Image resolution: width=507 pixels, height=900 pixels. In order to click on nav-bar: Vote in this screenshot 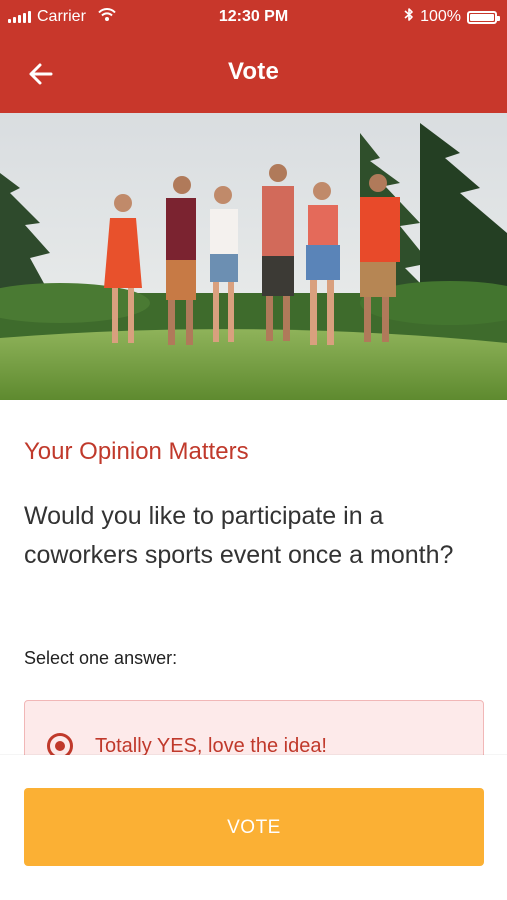, I will do `click(253, 73)`.